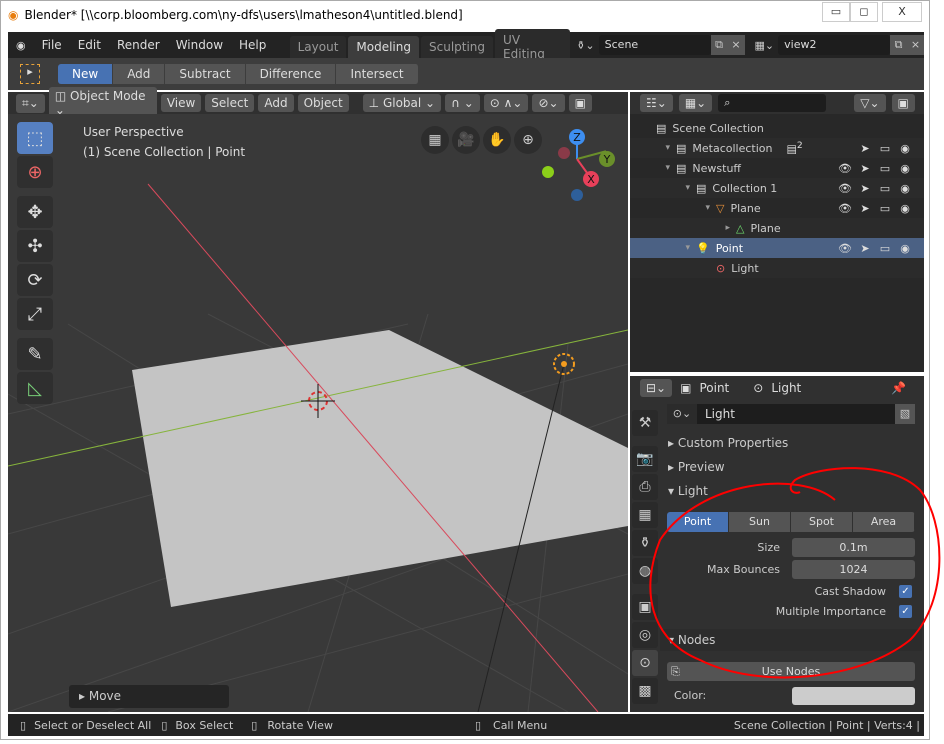  I want to click on outliner-row: ▾ ▽ Plane 👁 ➤ ▭ ◉, so click(777, 208).